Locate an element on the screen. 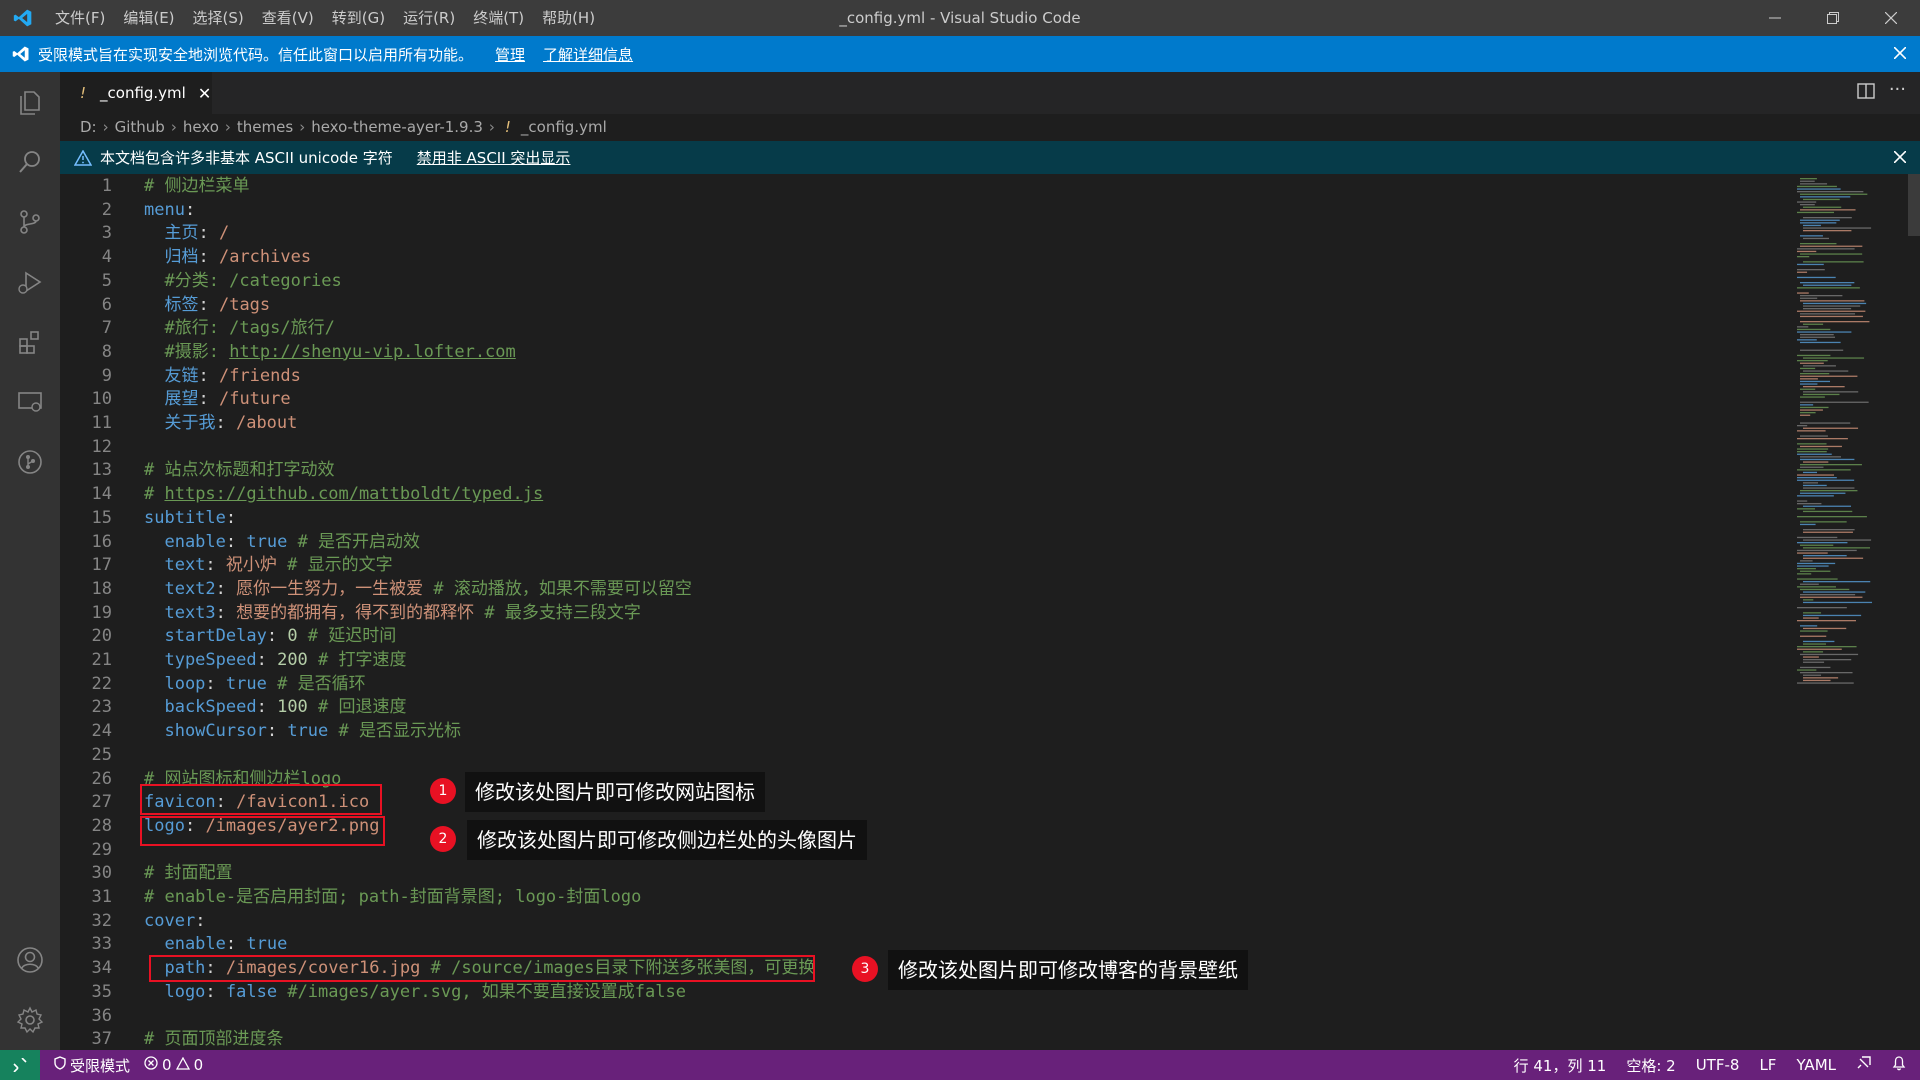 Image resolution: width=1920 pixels, height=1080 pixels. encoding: UTF-8 is located at coordinates (1718, 1065).